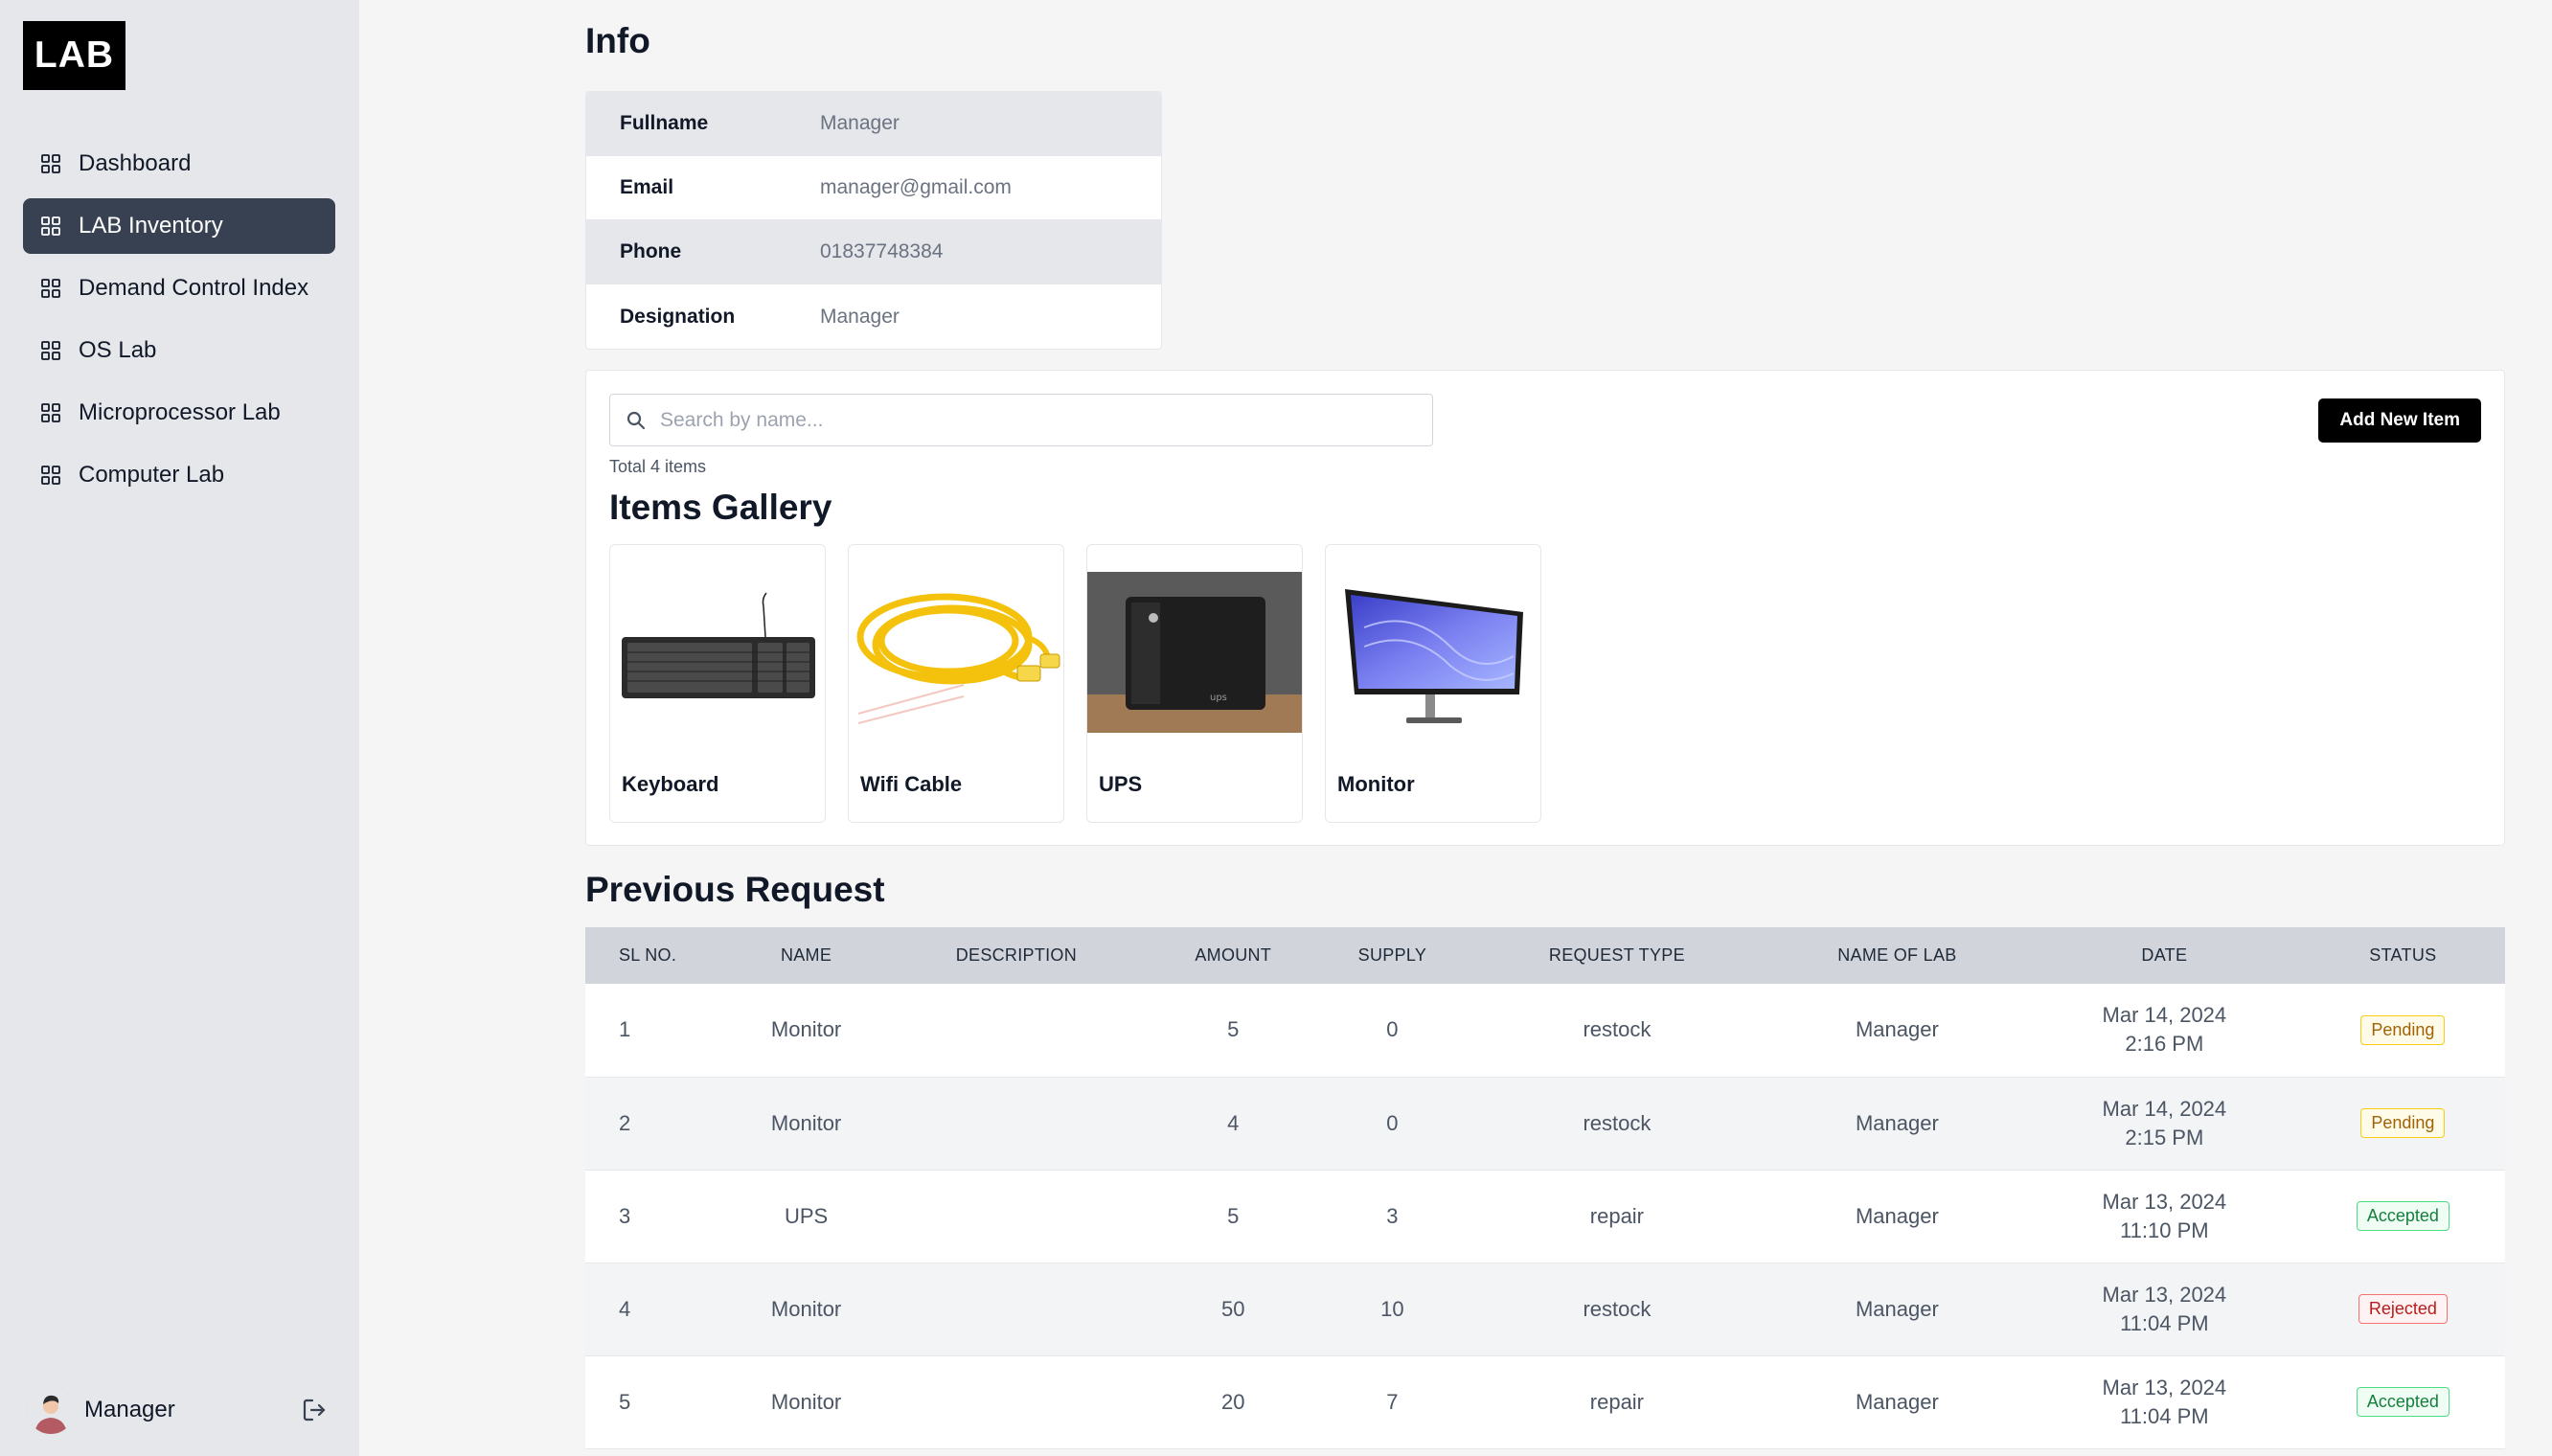  What do you see at coordinates (2164, 1030) in the screenshot?
I see `cell-date: Mar 14, 2024 2:16 PM` at bounding box center [2164, 1030].